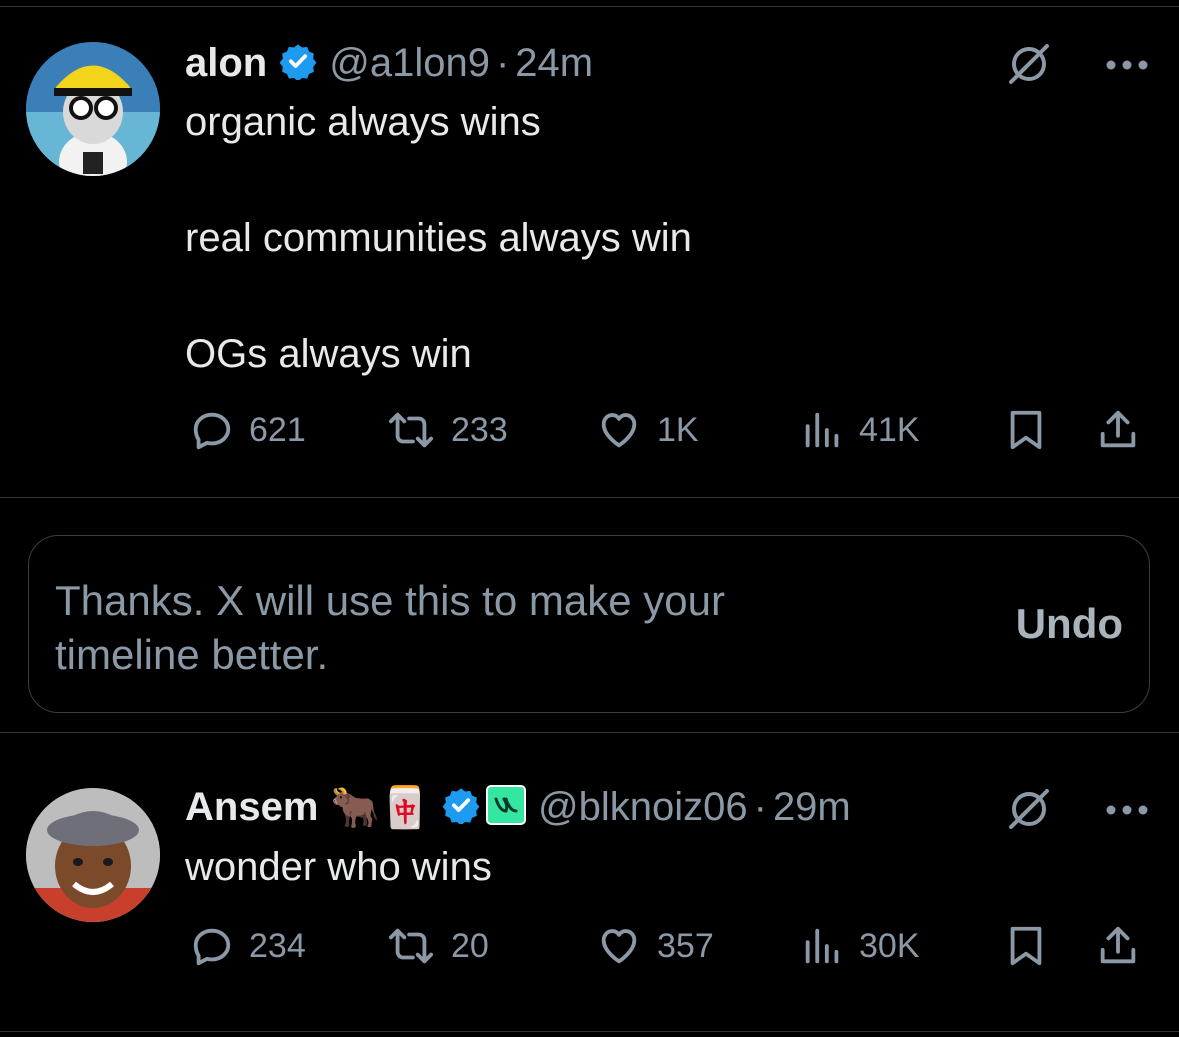 This screenshot has height=1037, width=1179. What do you see at coordinates (338, 867) in the screenshot?
I see `tweet-text: wonder who wins` at bounding box center [338, 867].